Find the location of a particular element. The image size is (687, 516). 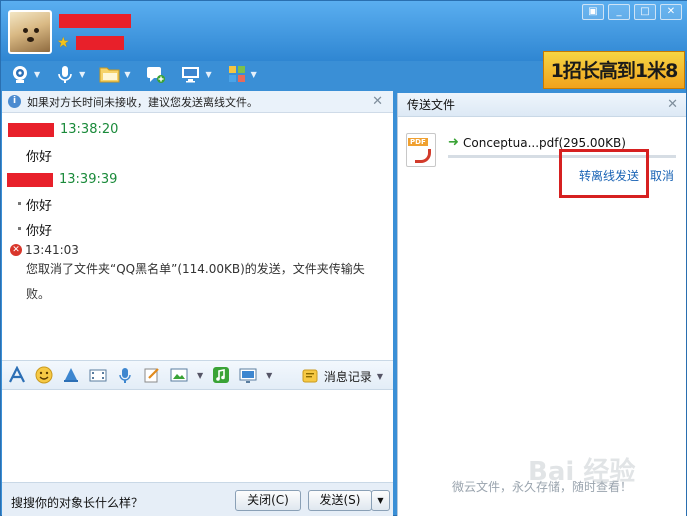

message-header: 13:39:39 is located at coordinates (62, 179).